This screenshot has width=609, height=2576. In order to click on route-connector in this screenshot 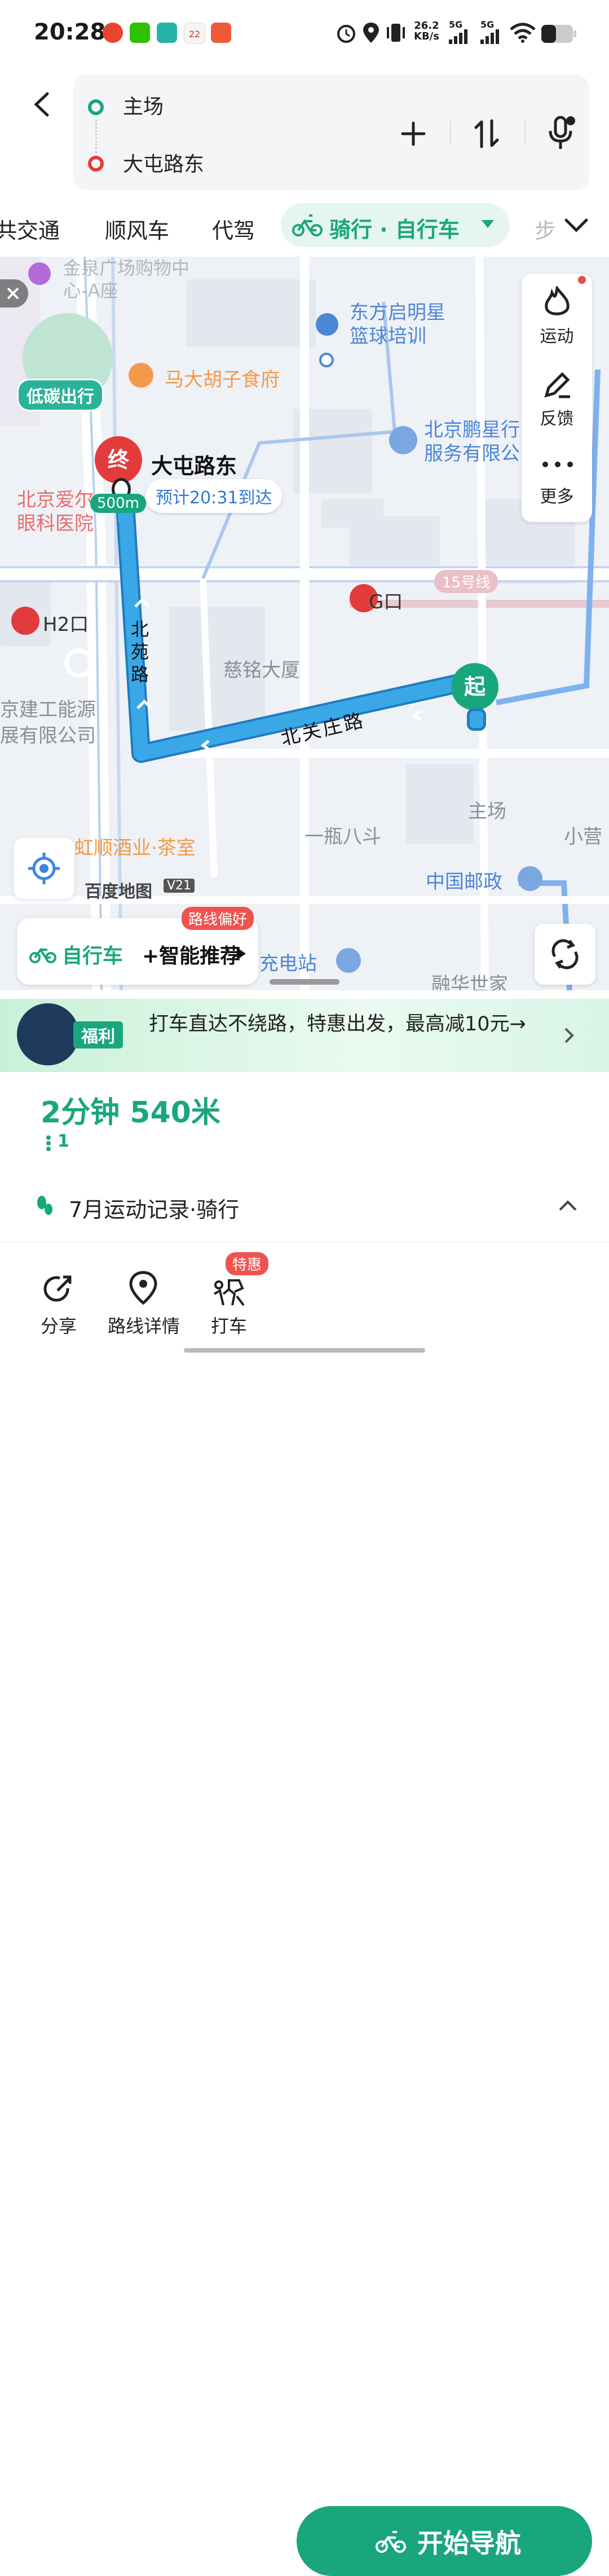, I will do `click(97, 136)`.